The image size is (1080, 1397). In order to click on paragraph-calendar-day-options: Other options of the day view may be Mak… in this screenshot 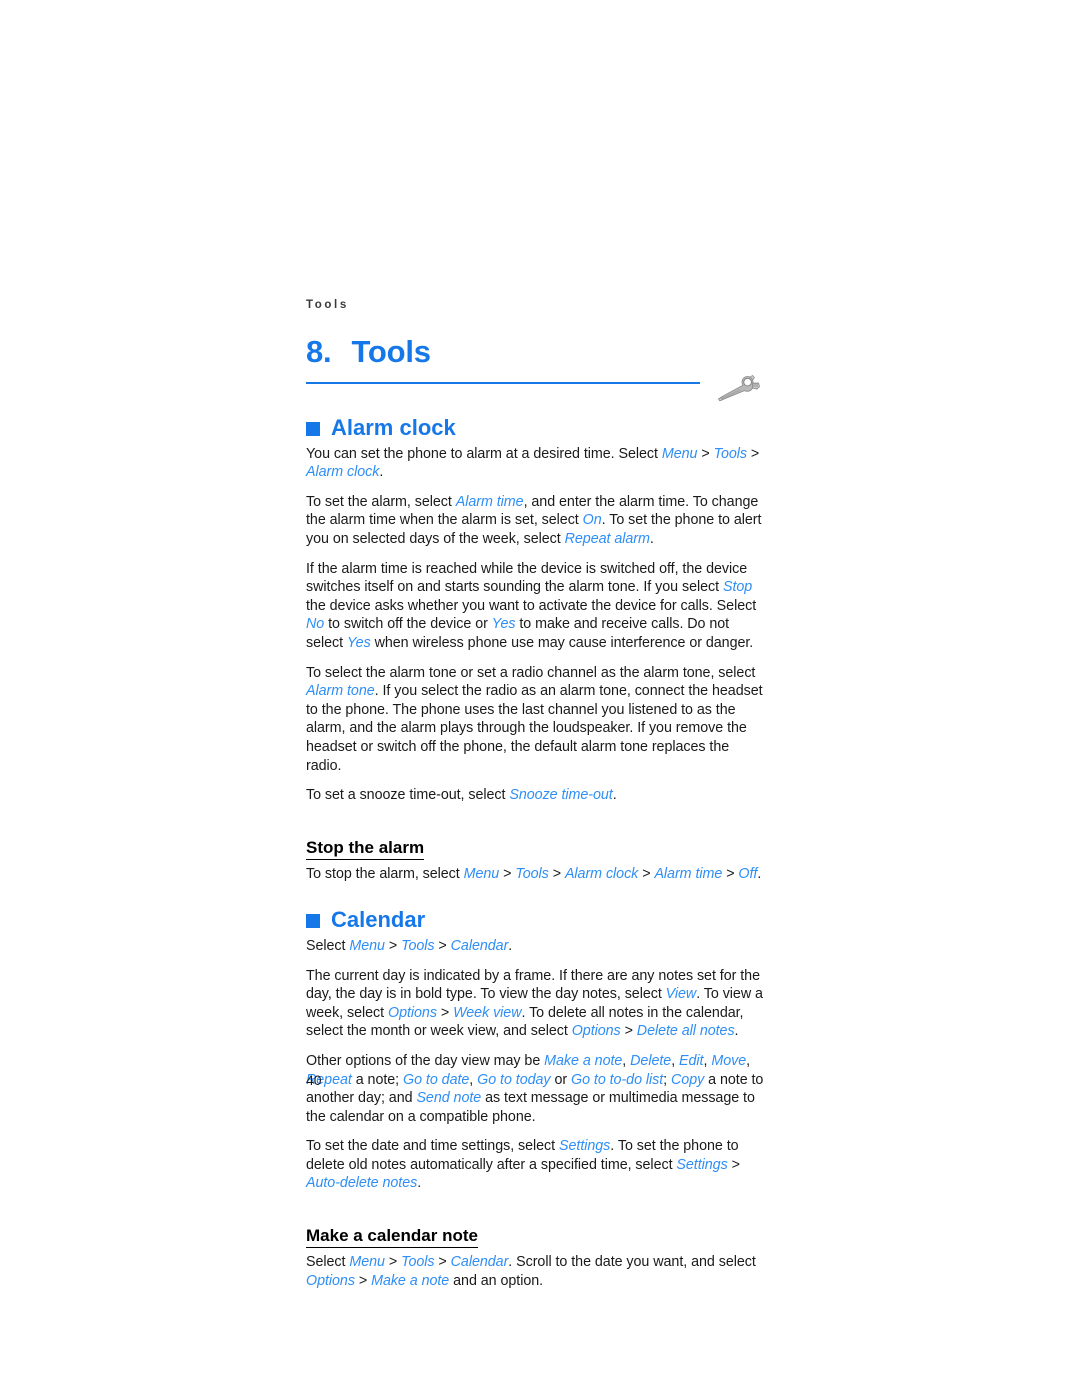, I will do `click(536, 1089)`.